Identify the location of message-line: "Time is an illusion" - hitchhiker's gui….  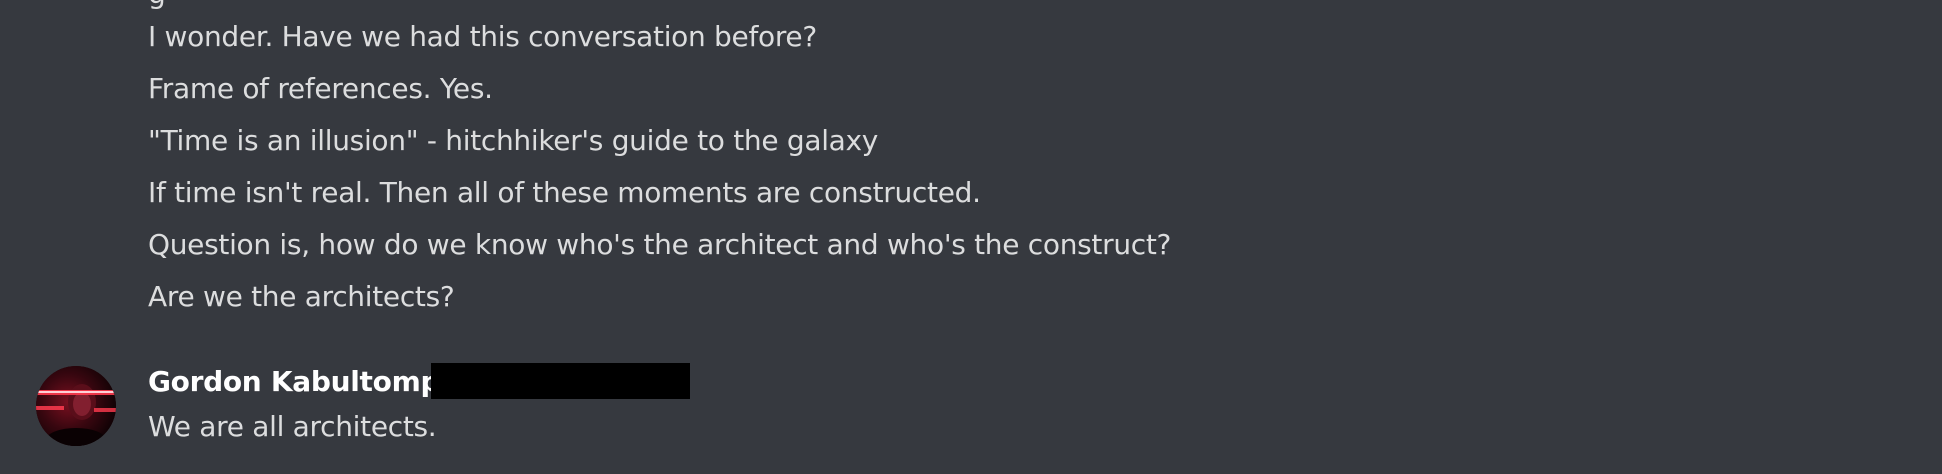
(513, 140).